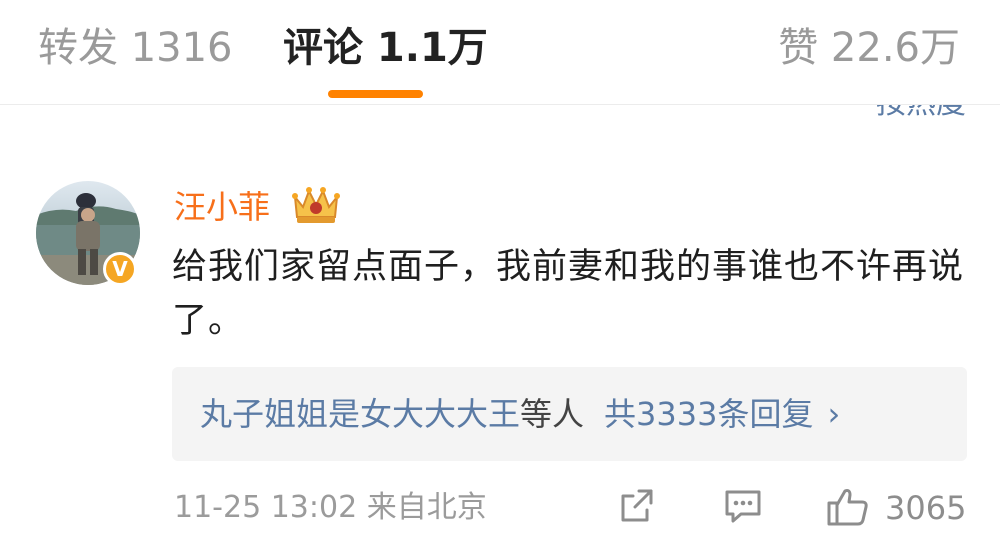  Describe the element at coordinates (500, 113) in the screenshot. I see `sort-strip: 按热度` at that location.